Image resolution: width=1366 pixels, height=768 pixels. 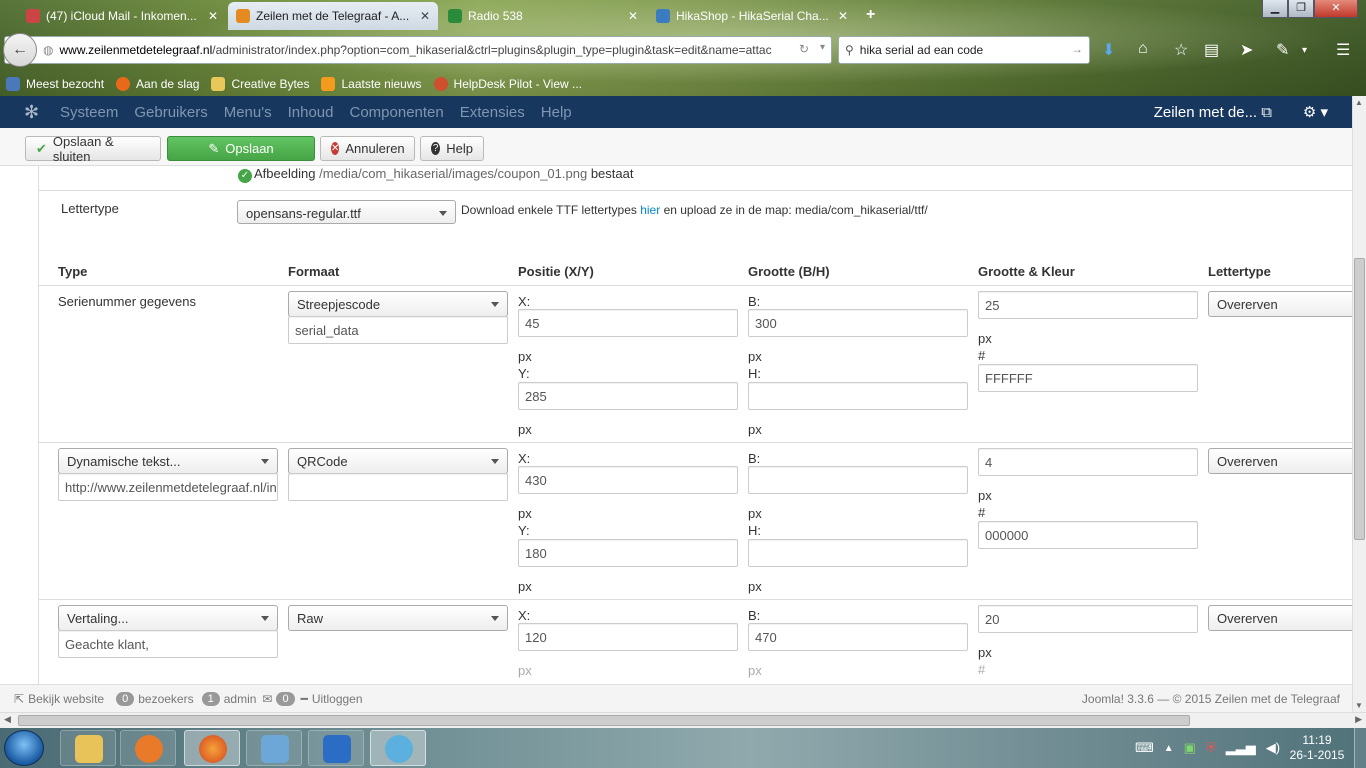 I want to click on scroll-up-icon: ▲, so click(x=1359, y=102).